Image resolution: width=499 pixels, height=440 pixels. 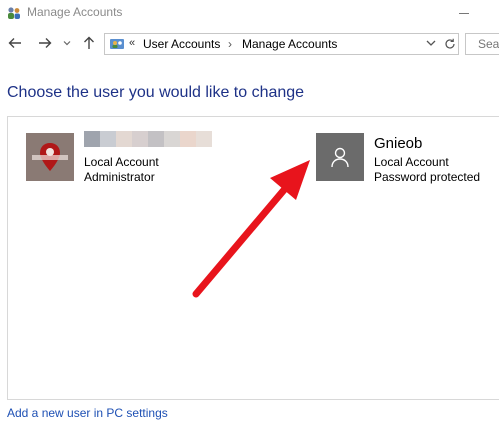 I want to click on account-tile-gnieob: Gnieob Local Account Password protected, so click(x=406, y=158).